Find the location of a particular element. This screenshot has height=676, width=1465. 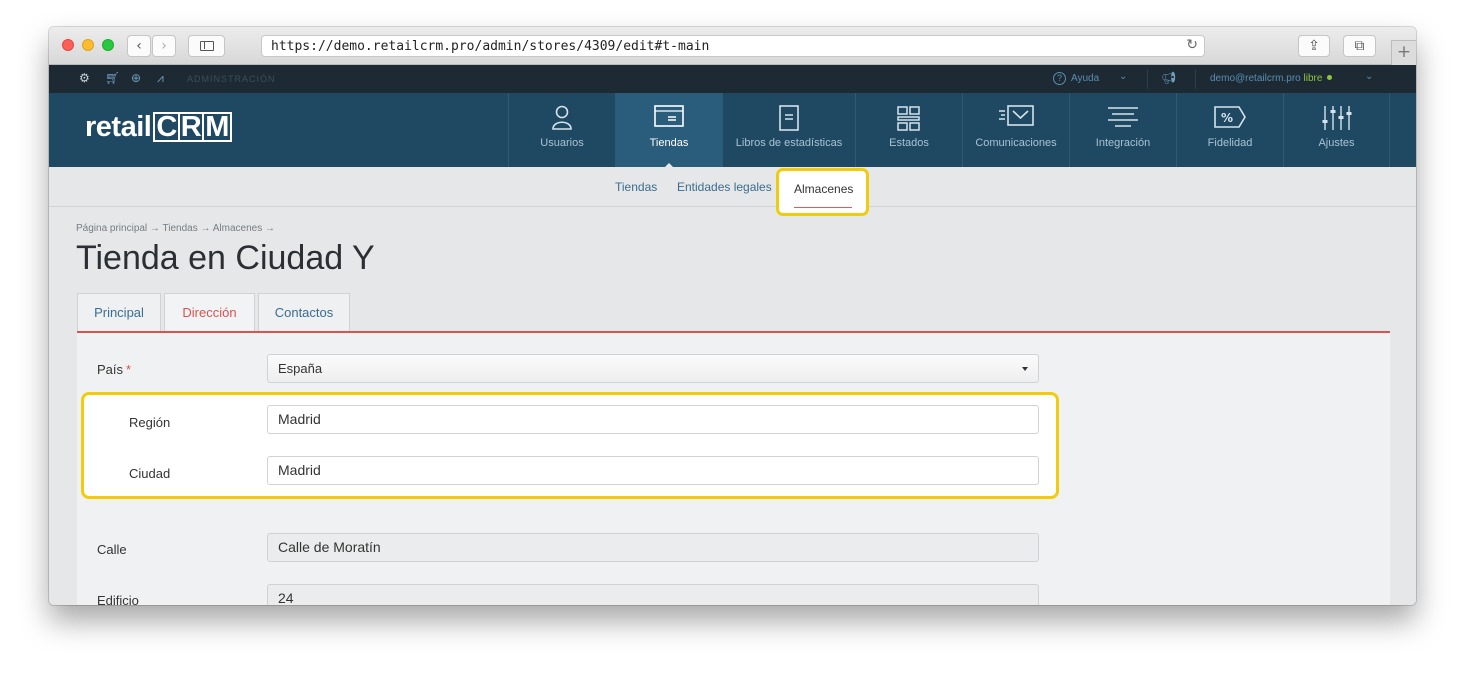

pais-select: España is located at coordinates (653, 368).